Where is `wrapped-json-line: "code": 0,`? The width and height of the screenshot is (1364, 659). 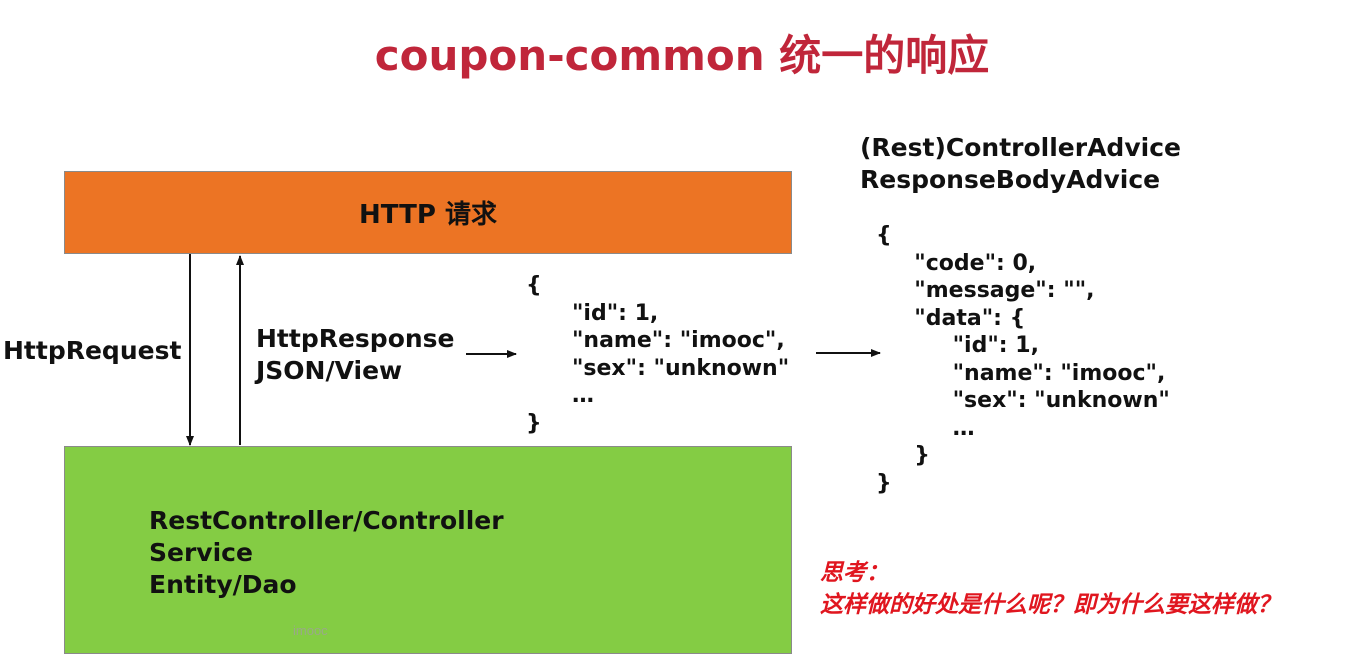 wrapped-json-line: "code": 0, is located at coordinates (956, 263).